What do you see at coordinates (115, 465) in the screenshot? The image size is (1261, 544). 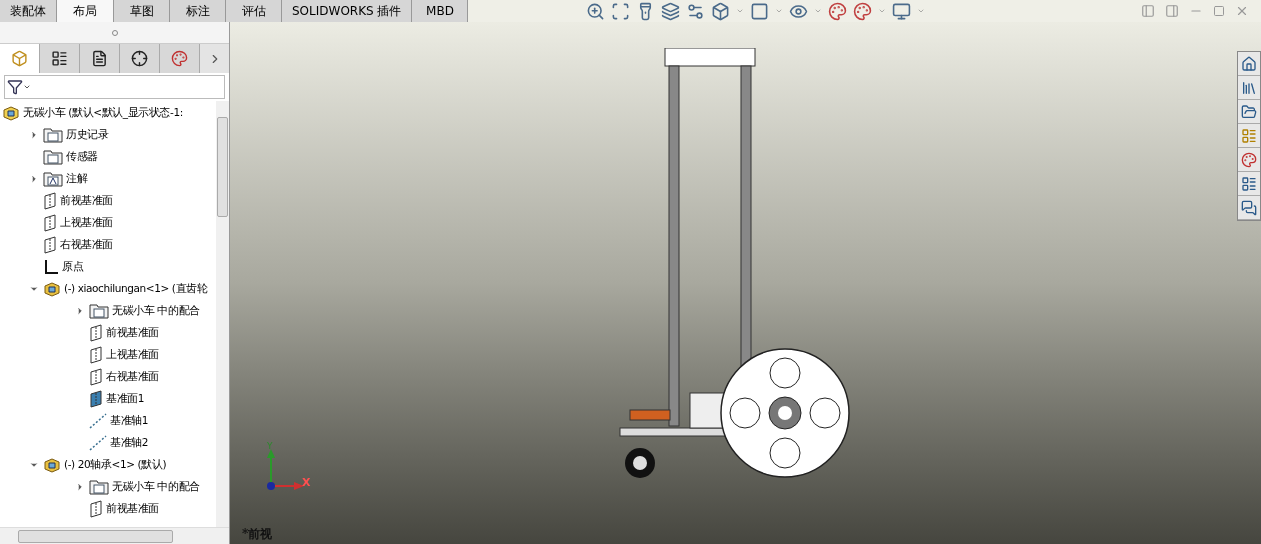 I see `tree-item: (-) 20轴承<1> (默认)` at bounding box center [115, 465].